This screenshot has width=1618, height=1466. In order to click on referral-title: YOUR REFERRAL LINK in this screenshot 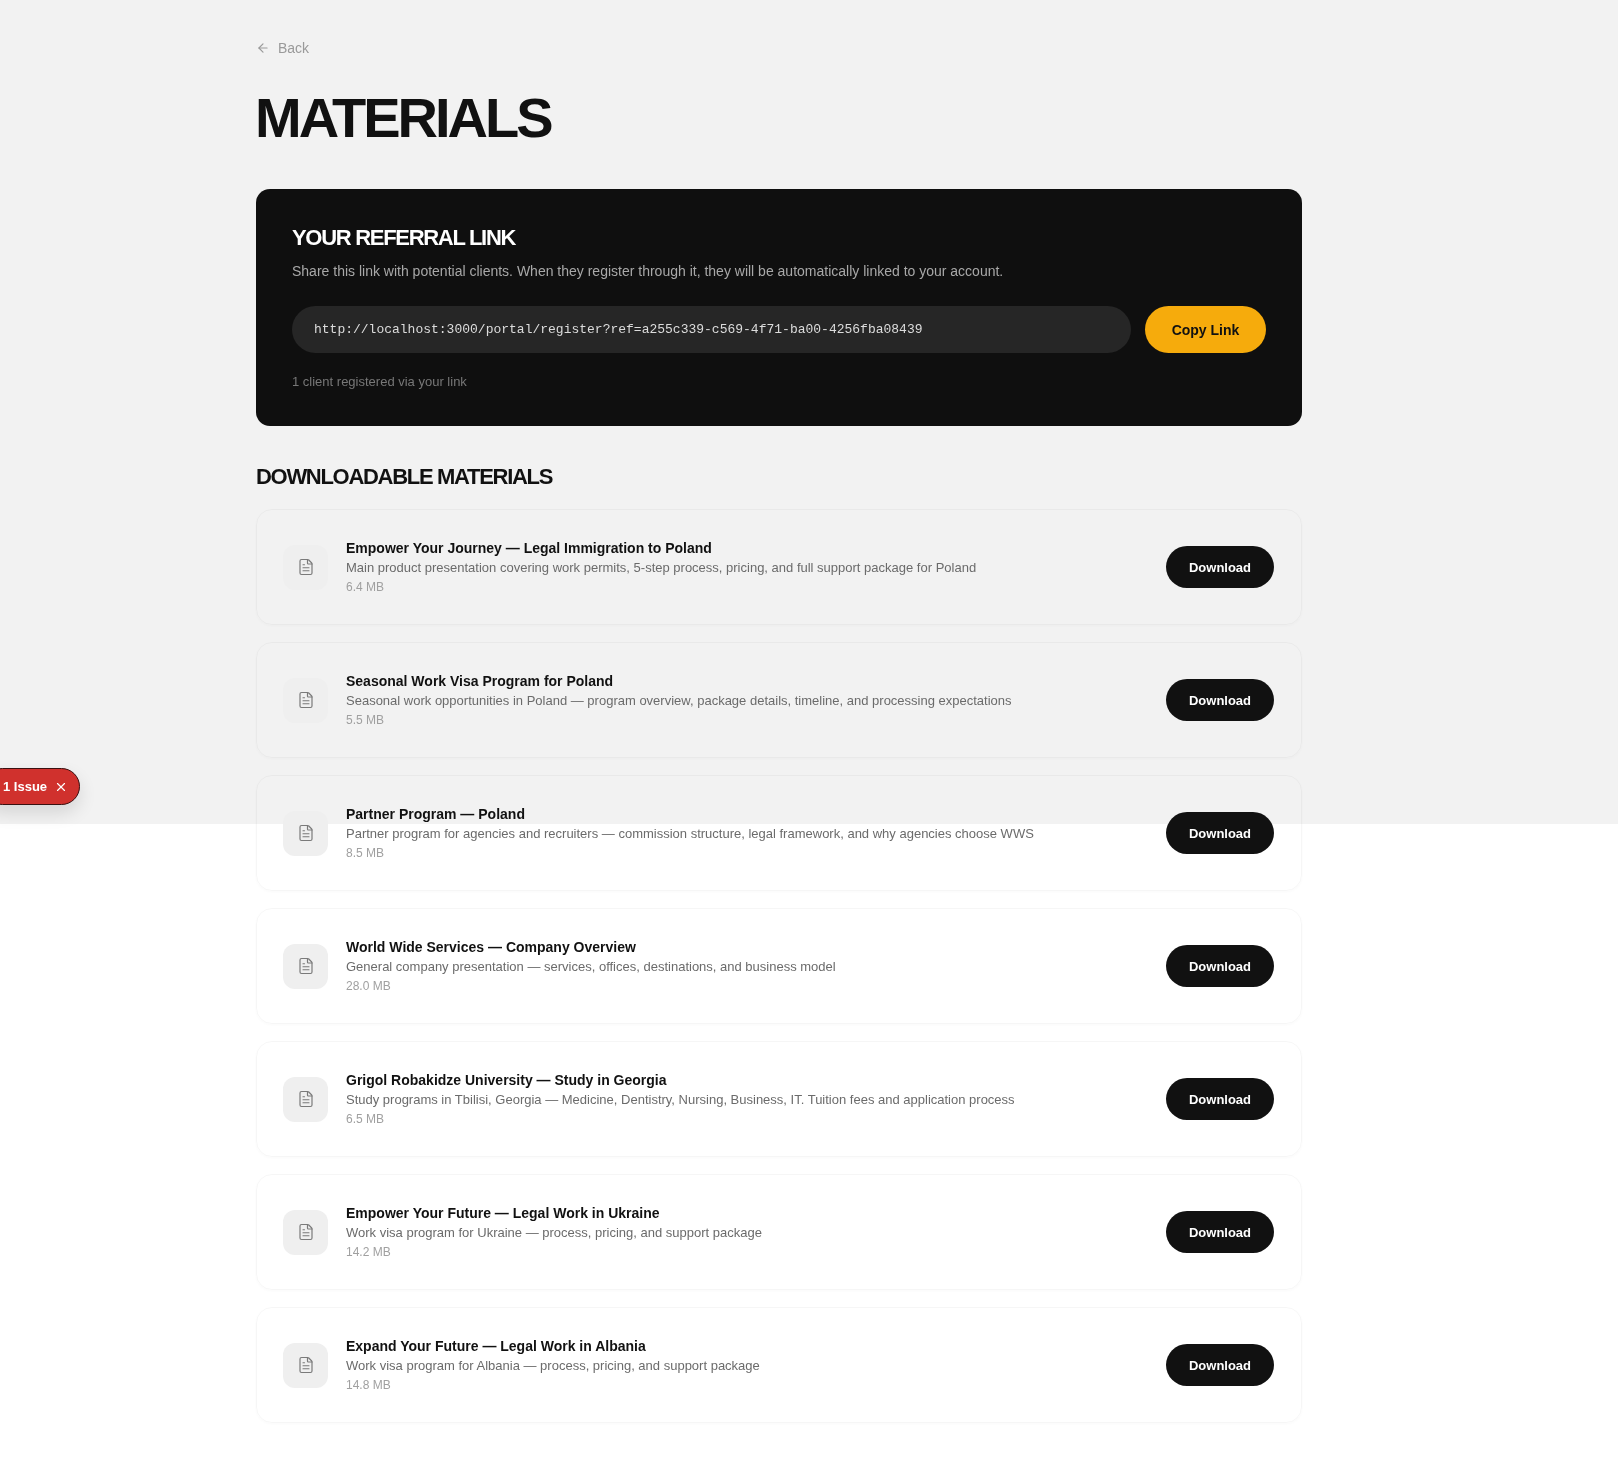, I will do `click(404, 238)`.